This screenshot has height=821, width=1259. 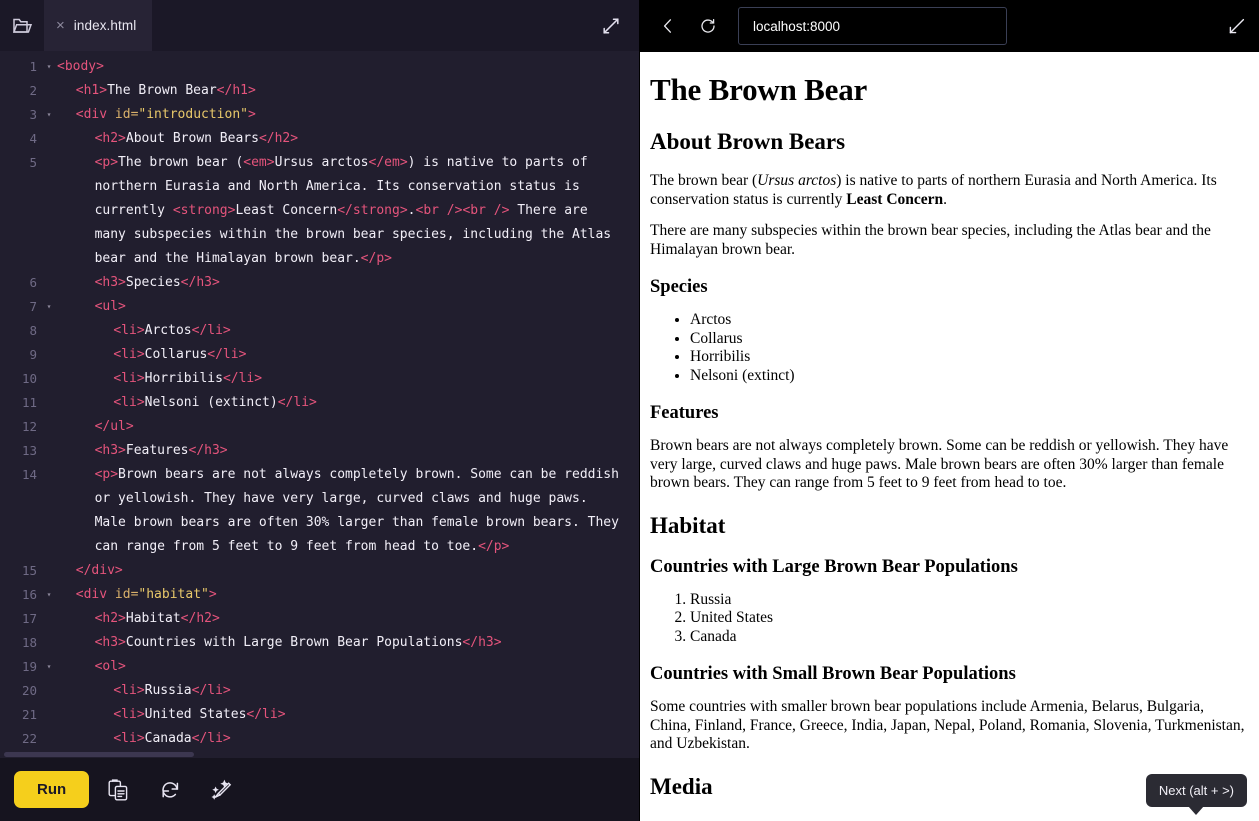 I want to click on code-line: 6 <h3>Species</h3>, so click(x=319, y=283).